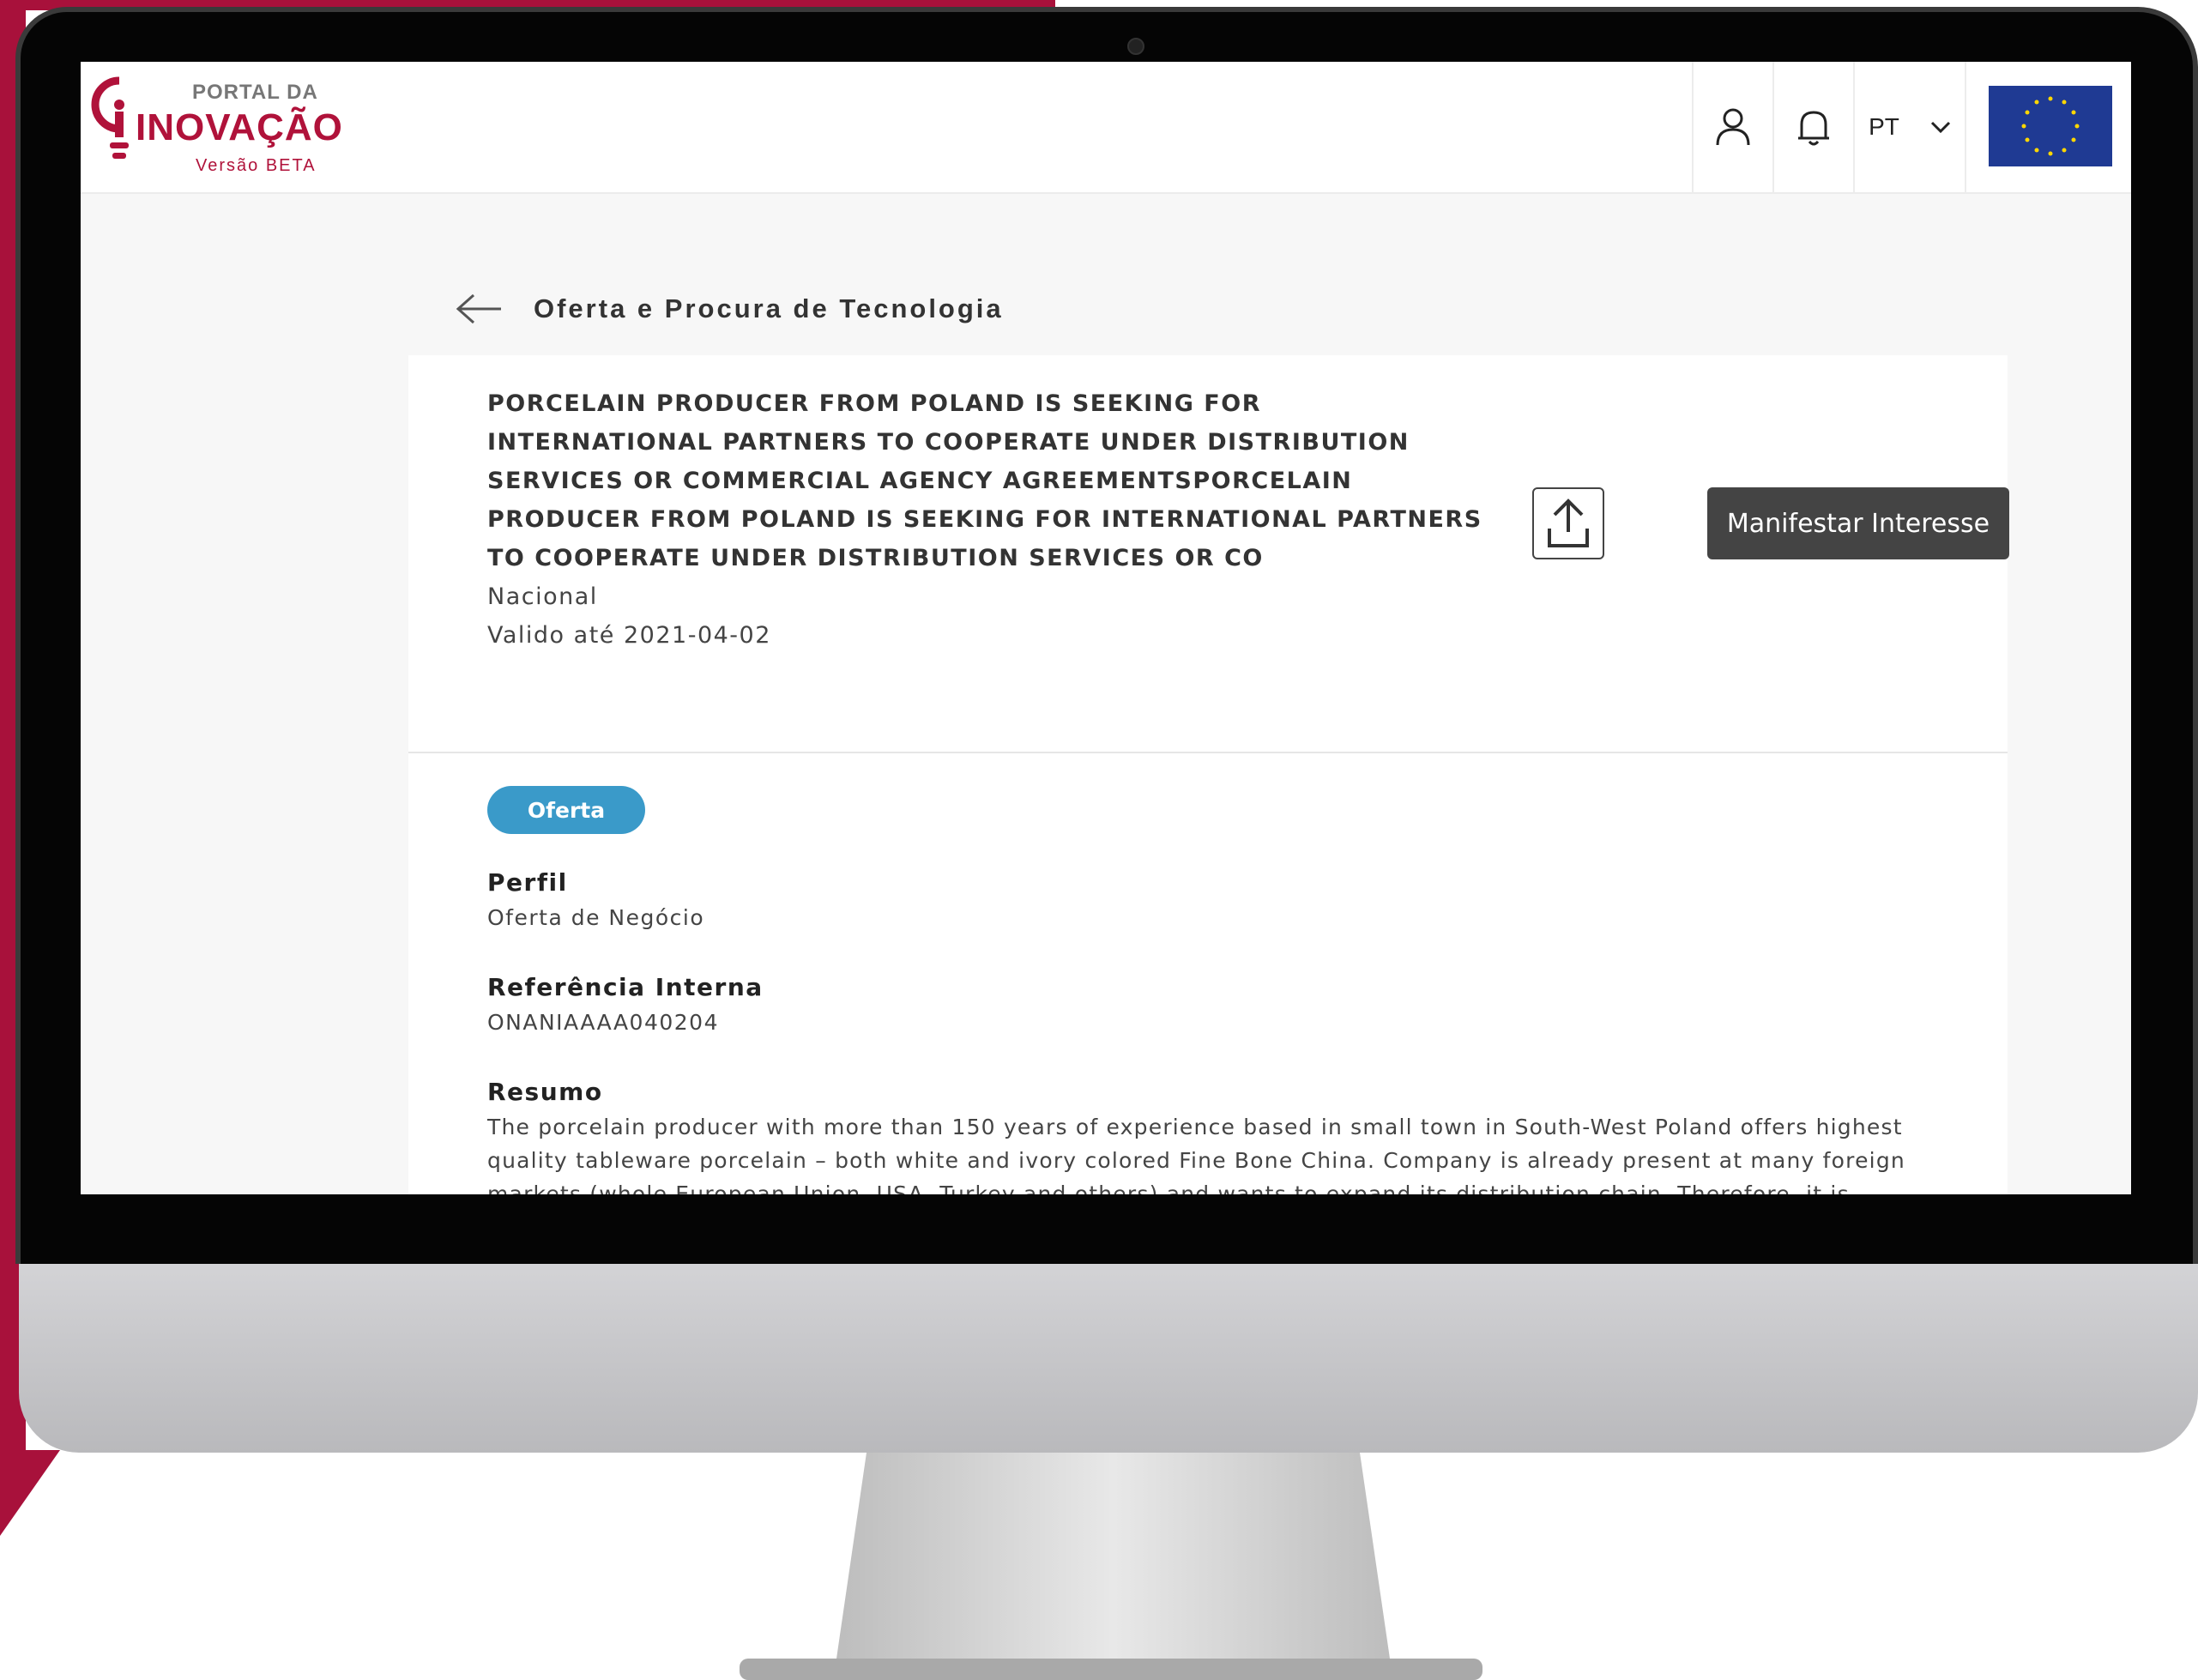  Describe the element at coordinates (769, 308) in the screenshot. I see `page-title: Oferta e Procura de Tecnologia` at that location.